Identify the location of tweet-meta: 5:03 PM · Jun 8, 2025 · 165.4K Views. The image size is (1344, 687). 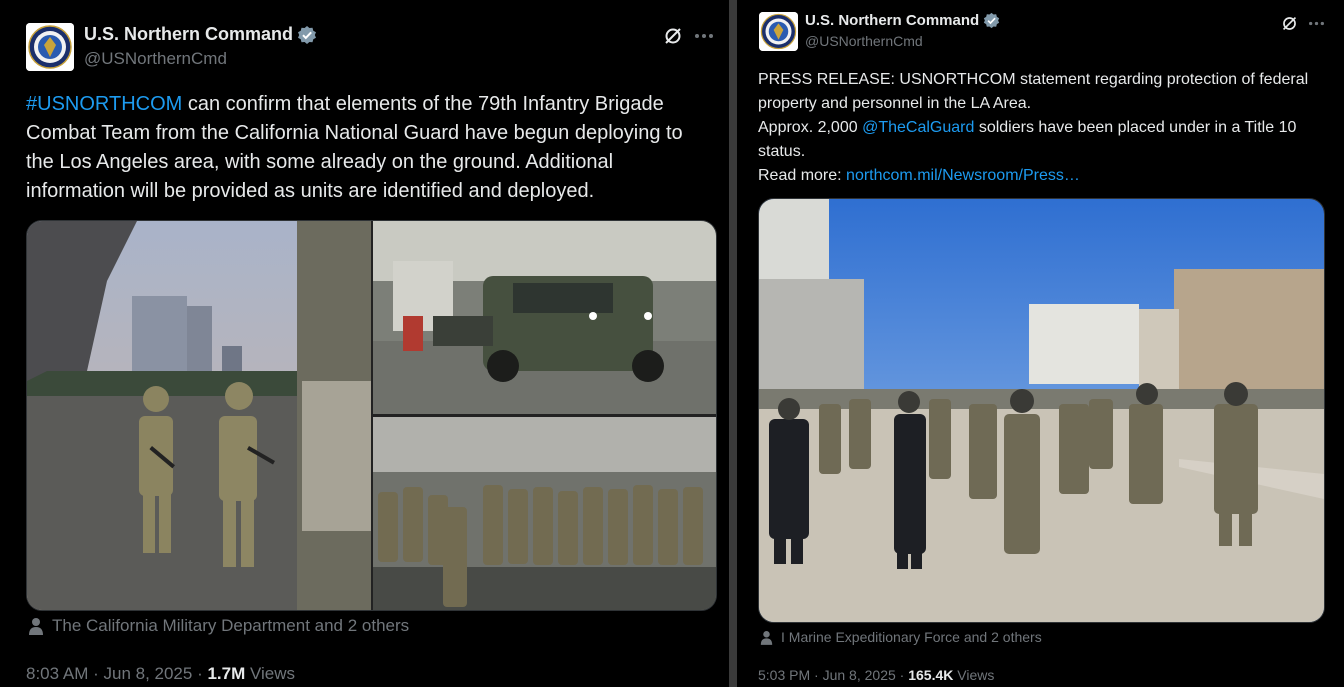
(876, 675).